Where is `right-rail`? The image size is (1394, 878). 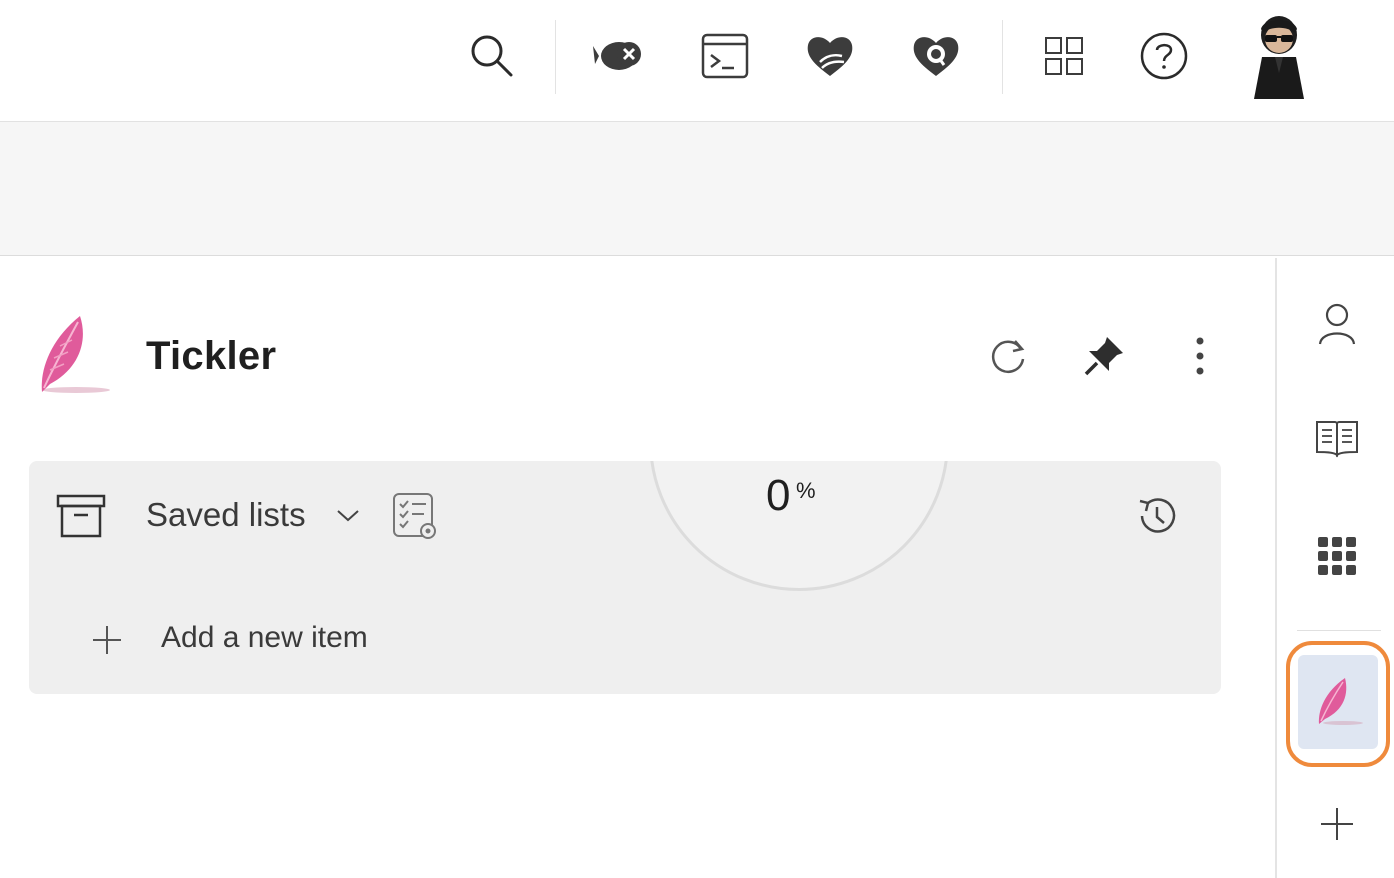 right-rail is located at coordinates (1334, 568).